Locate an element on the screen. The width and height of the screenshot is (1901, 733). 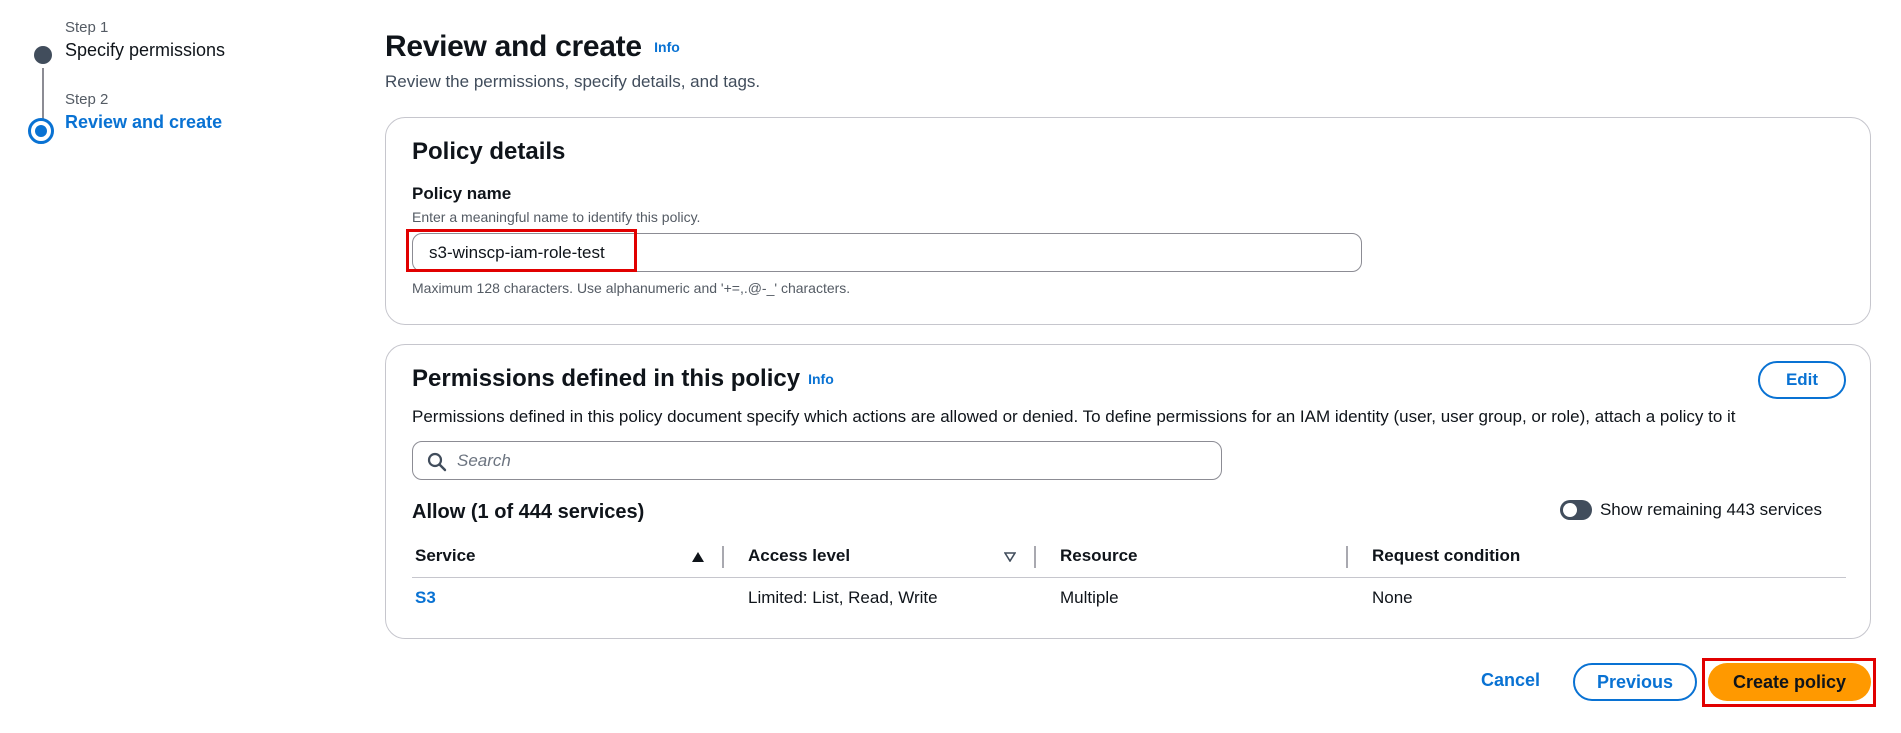
service-link-s3: S3 is located at coordinates (424, 597).